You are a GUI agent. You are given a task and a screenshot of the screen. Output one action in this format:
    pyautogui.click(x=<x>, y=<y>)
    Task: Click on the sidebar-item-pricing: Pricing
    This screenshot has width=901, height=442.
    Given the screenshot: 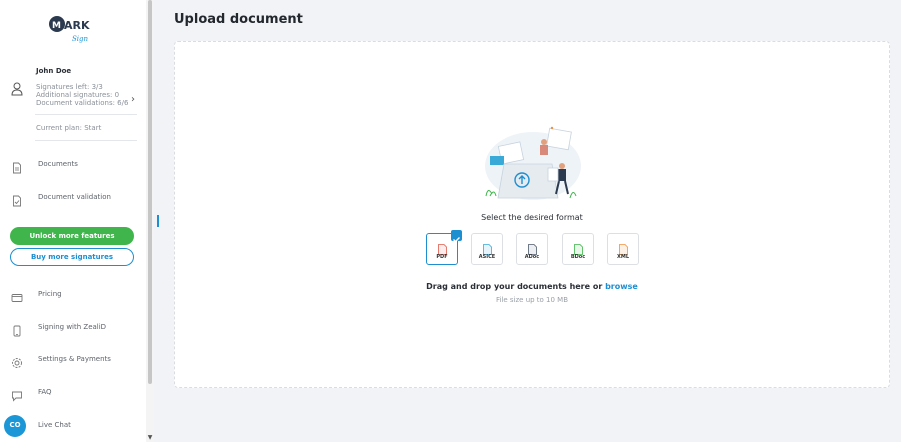 What is the action you would take?
    pyautogui.click(x=73, y=295)
    